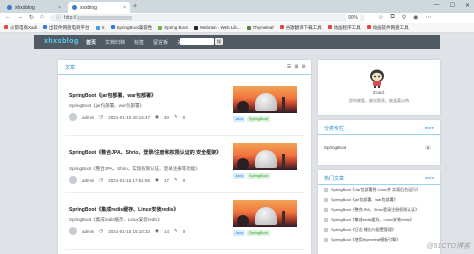 Image resolution: width=474 pixels, height=254 pixels. What do you see at coordinates (101, 116) in the screenshot?
I see `clock-icon: ◷` at bounding box center [101, 116].